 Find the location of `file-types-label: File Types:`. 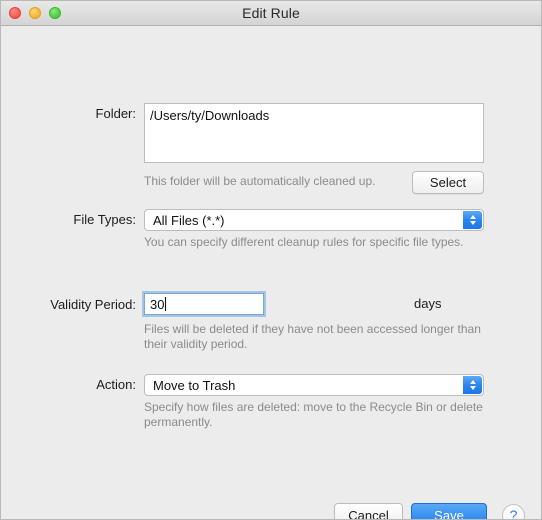

file-types-label: File Types: is located at coordinates (104, 219).